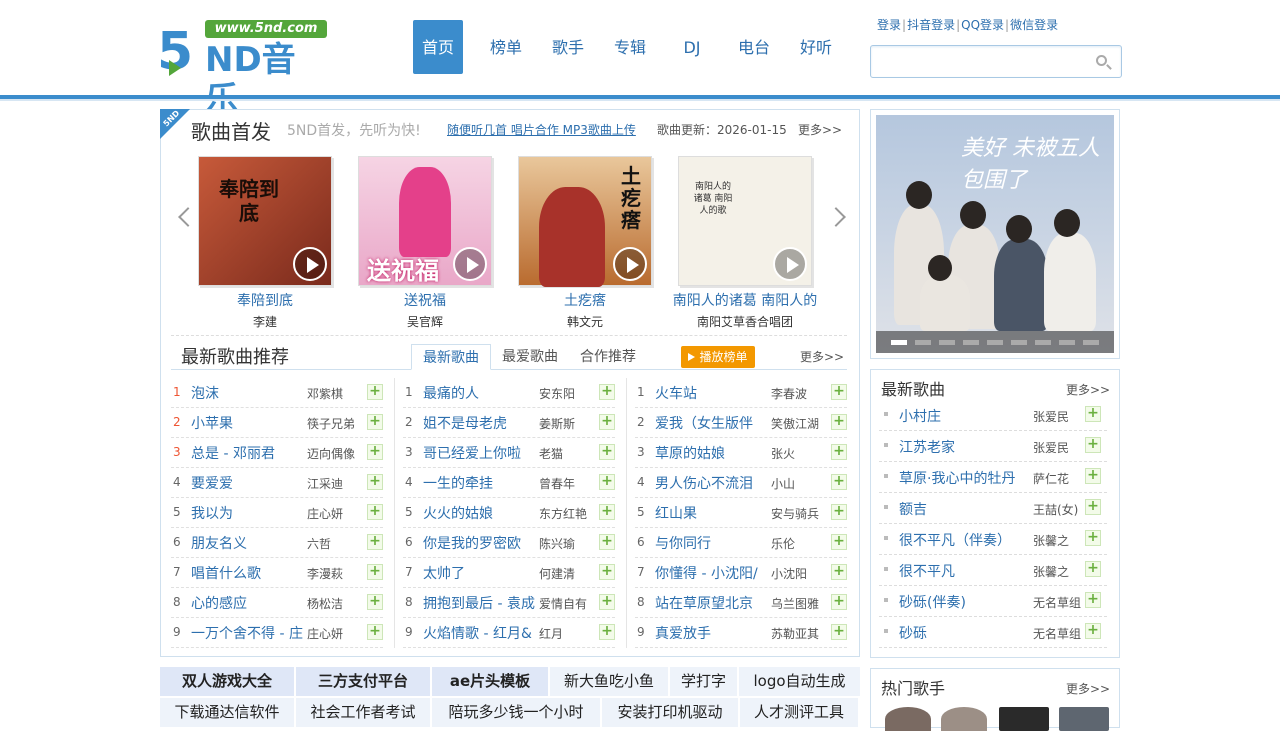  What do you see at coordinates (335, 603) in the screenshot?
I see `singer-link: 杨松洁` at bounding box center [335, 603].